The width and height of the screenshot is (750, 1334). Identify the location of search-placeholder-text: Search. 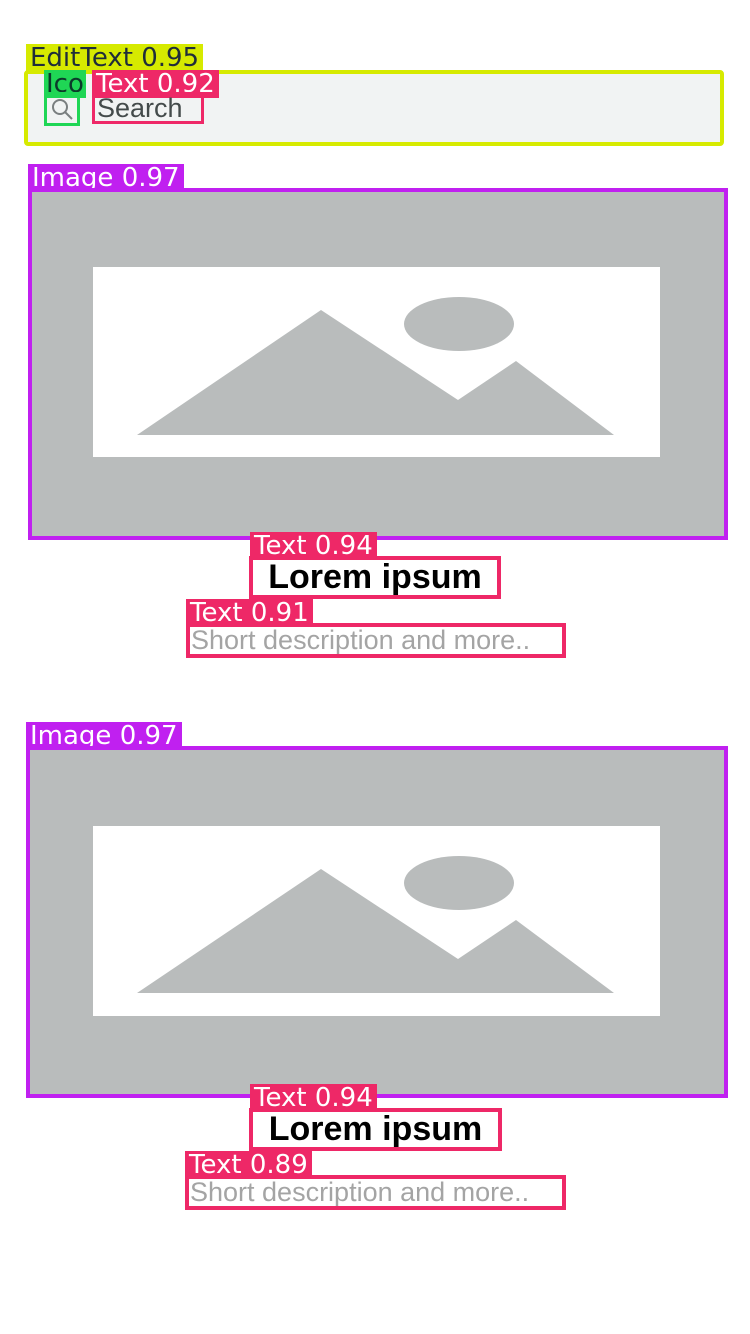
(148, 108).